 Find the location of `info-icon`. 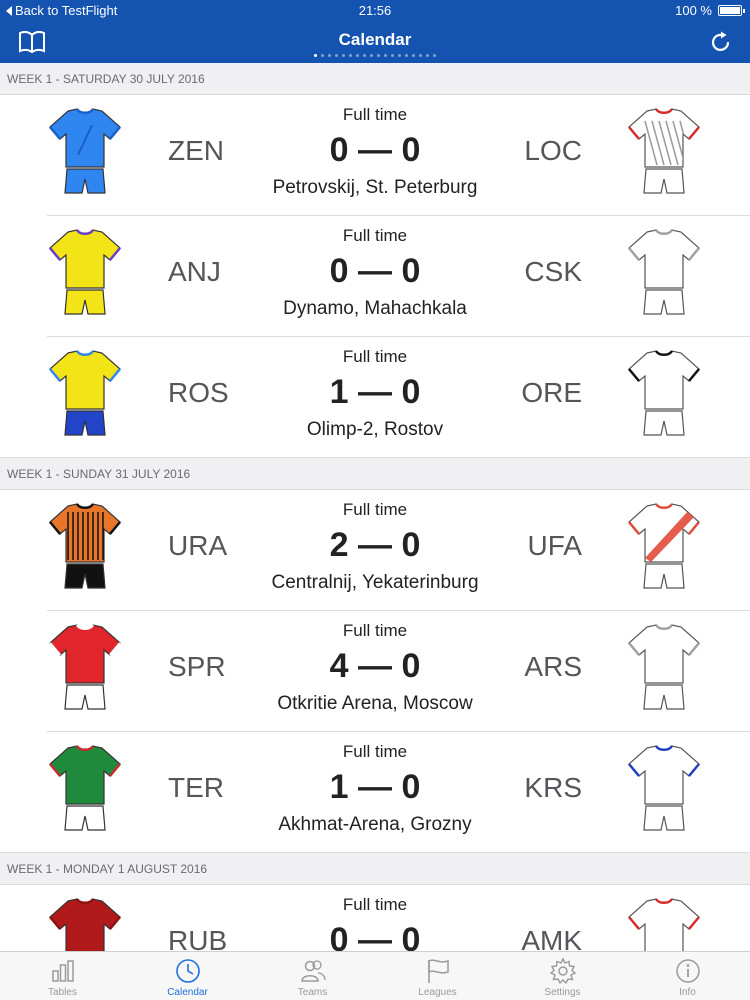

info-icon is located at coordinates (687, 971).